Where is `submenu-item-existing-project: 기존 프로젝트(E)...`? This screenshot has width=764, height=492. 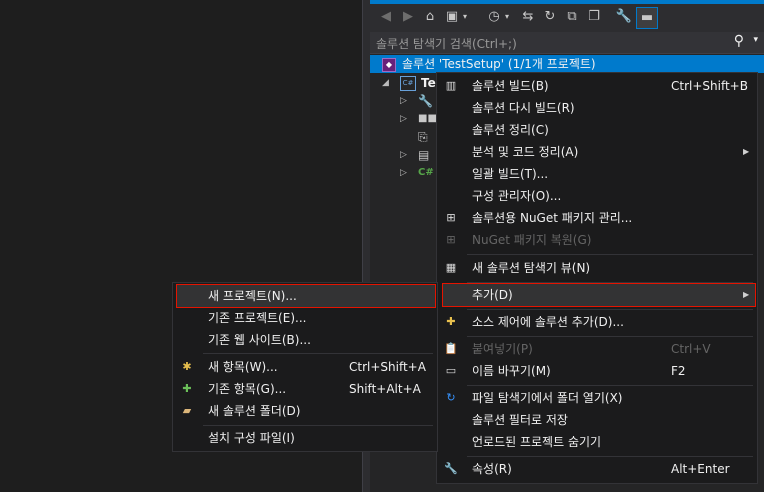
submenu-item-existing-project: 기존 프로젝트(E)... is located at coordinates (305, 318).